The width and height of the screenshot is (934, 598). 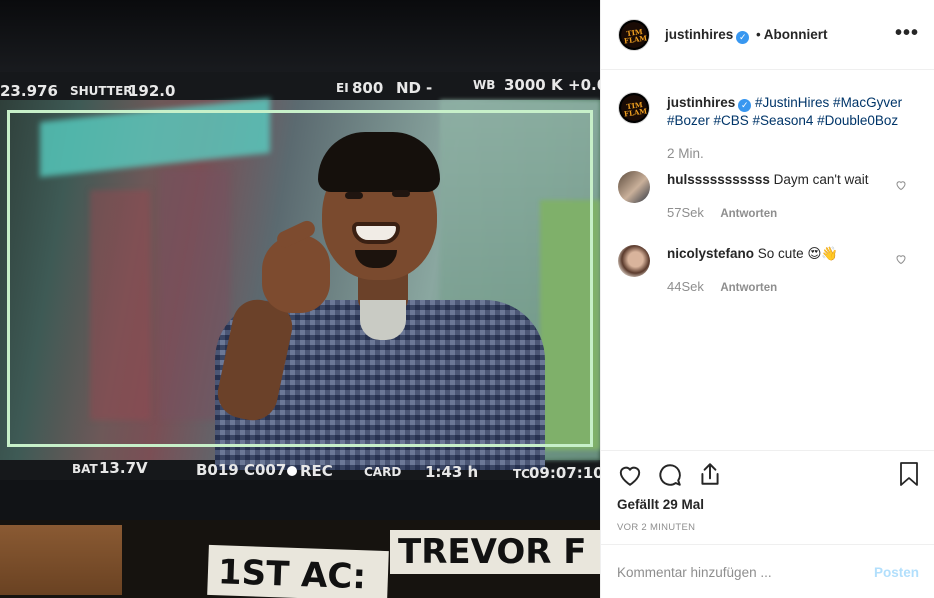 I want to click on caption-author-avatar: TIM FLAM, so click(x=634, y=108).